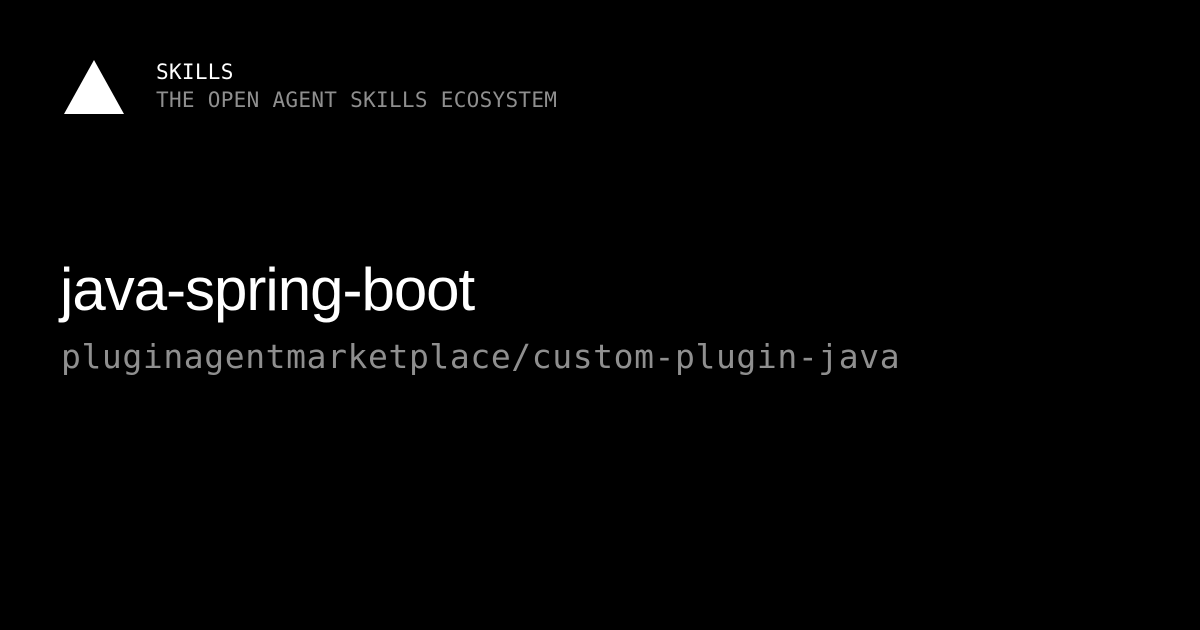 The image size is (1200, 630). Describe the element at coordinates (357, 100) in the screenshot. I see `brand-tagline: THE OPEN AGENT SKILLS ECOSYSTEM` at that location.